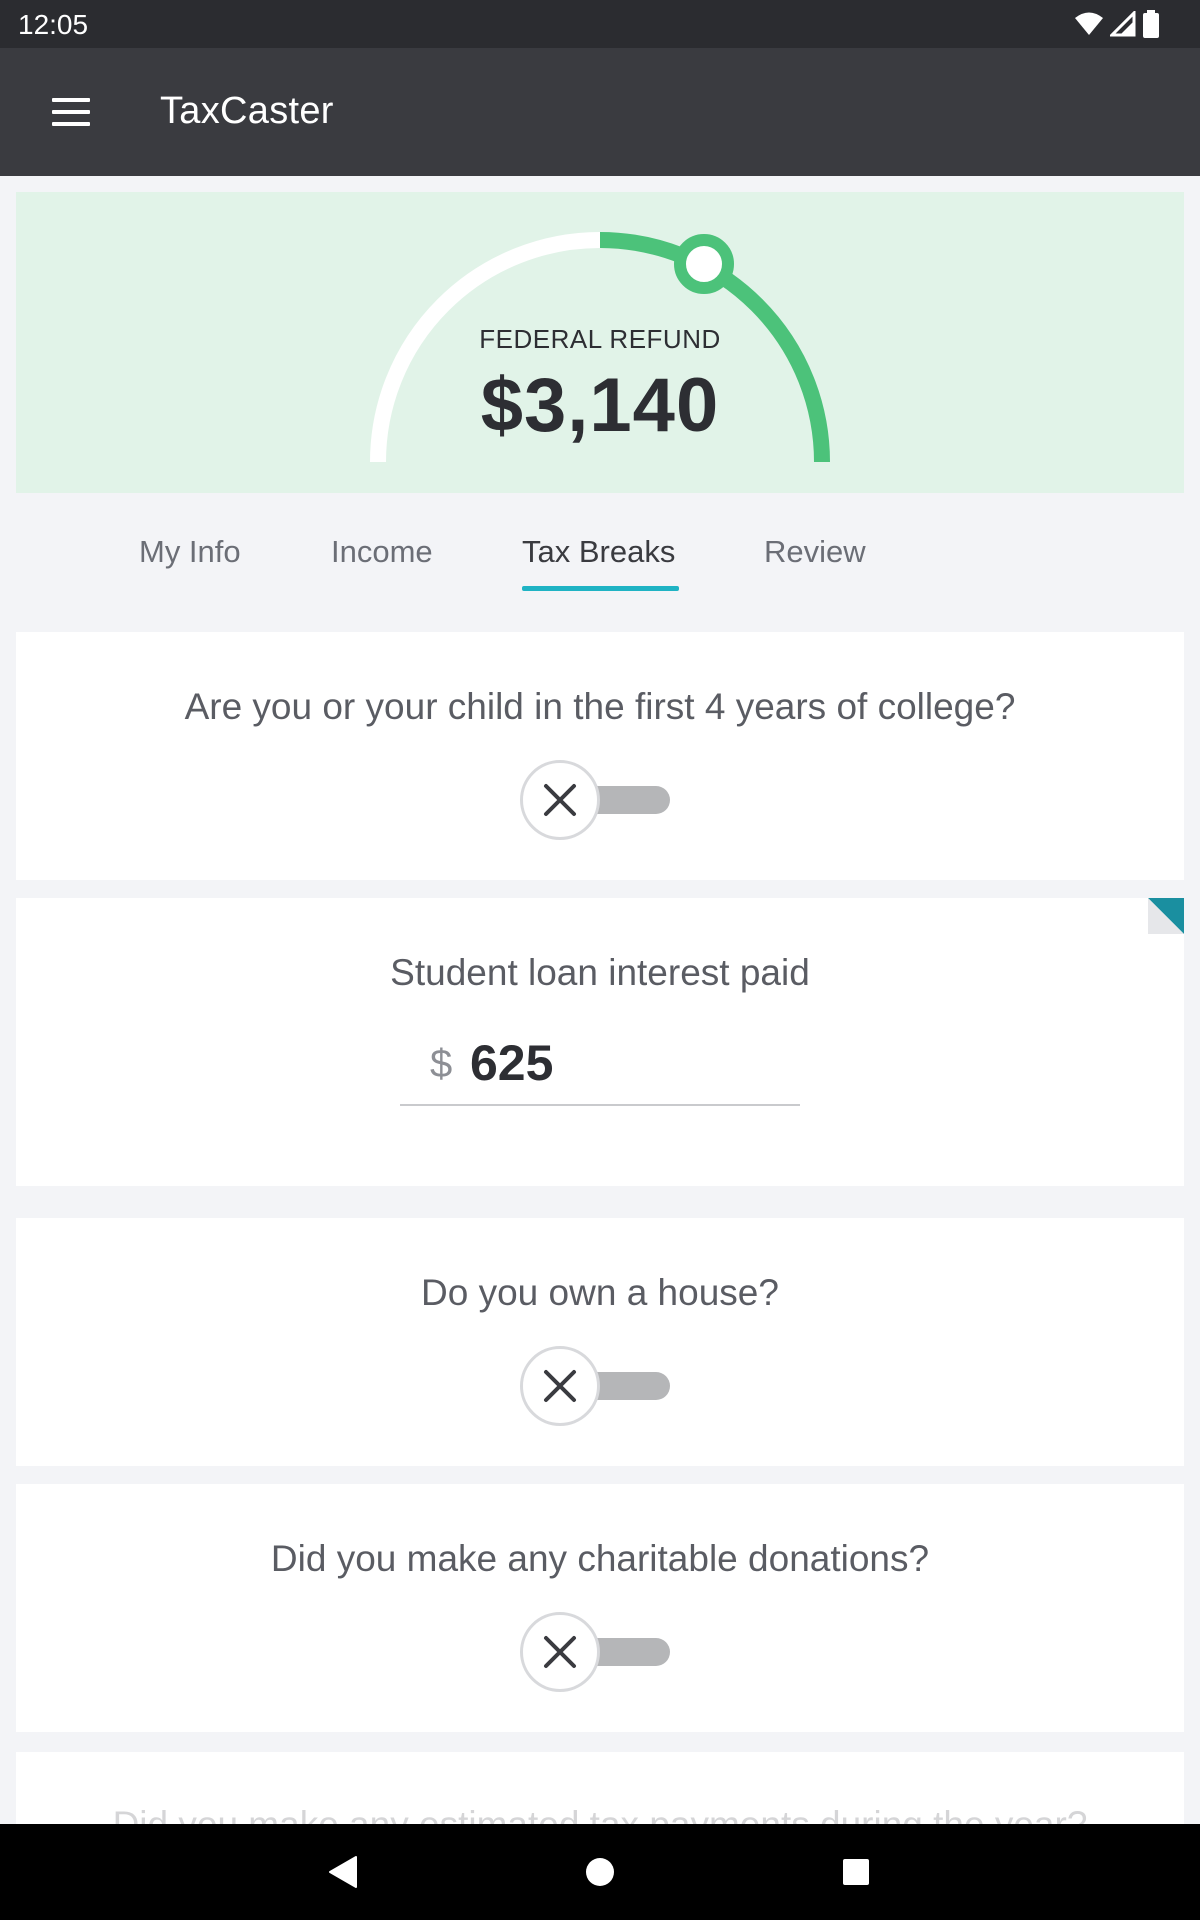 The height and width of the screenshot is (1920, 1200). I want to click on charity-question: Did you make any charitable donations?, so click(600, 1558).